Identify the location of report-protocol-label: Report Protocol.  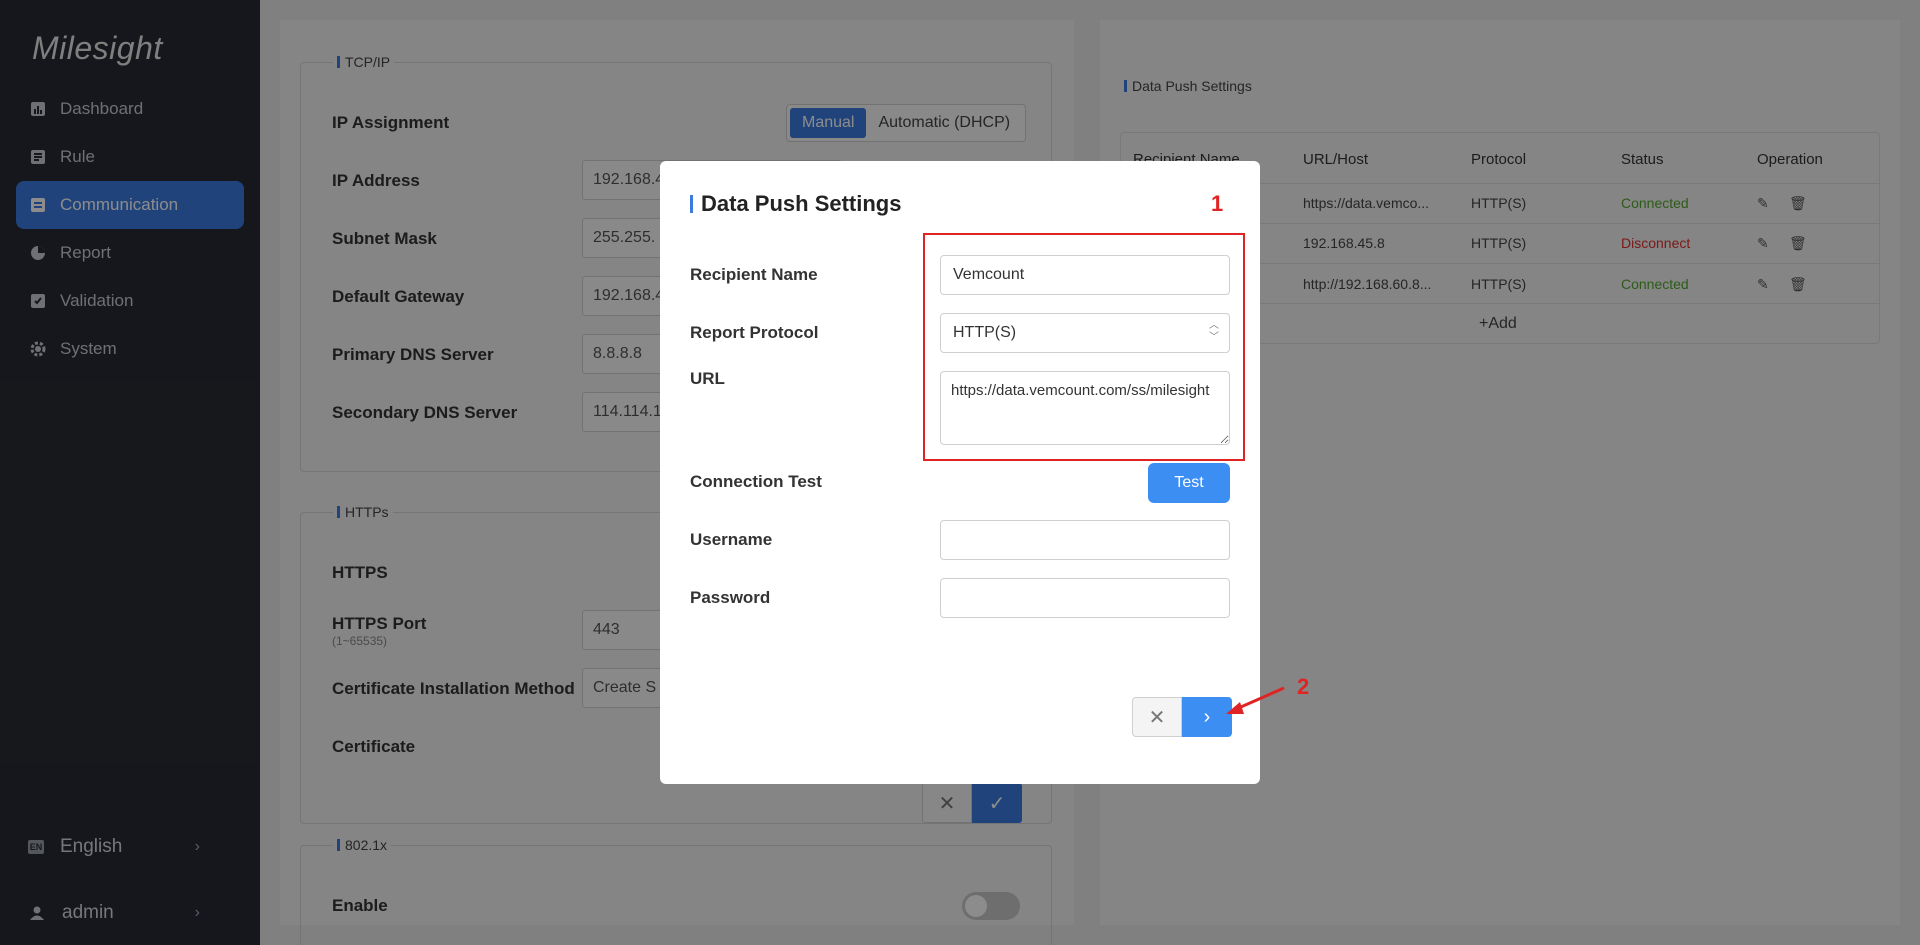
(754, 332).